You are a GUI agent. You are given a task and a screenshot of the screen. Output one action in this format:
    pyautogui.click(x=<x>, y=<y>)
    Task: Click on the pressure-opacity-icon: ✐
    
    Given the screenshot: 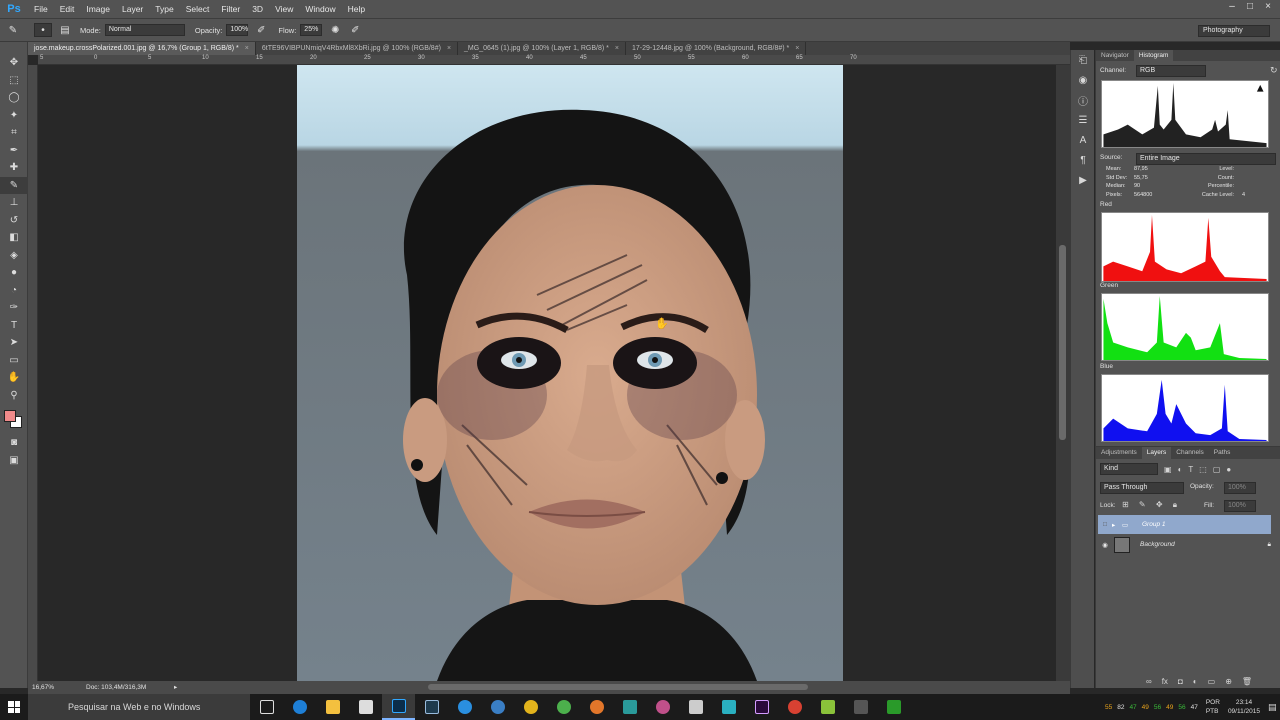 What is the action you would take?
    pyautogui.click(x=261, y=30)
    